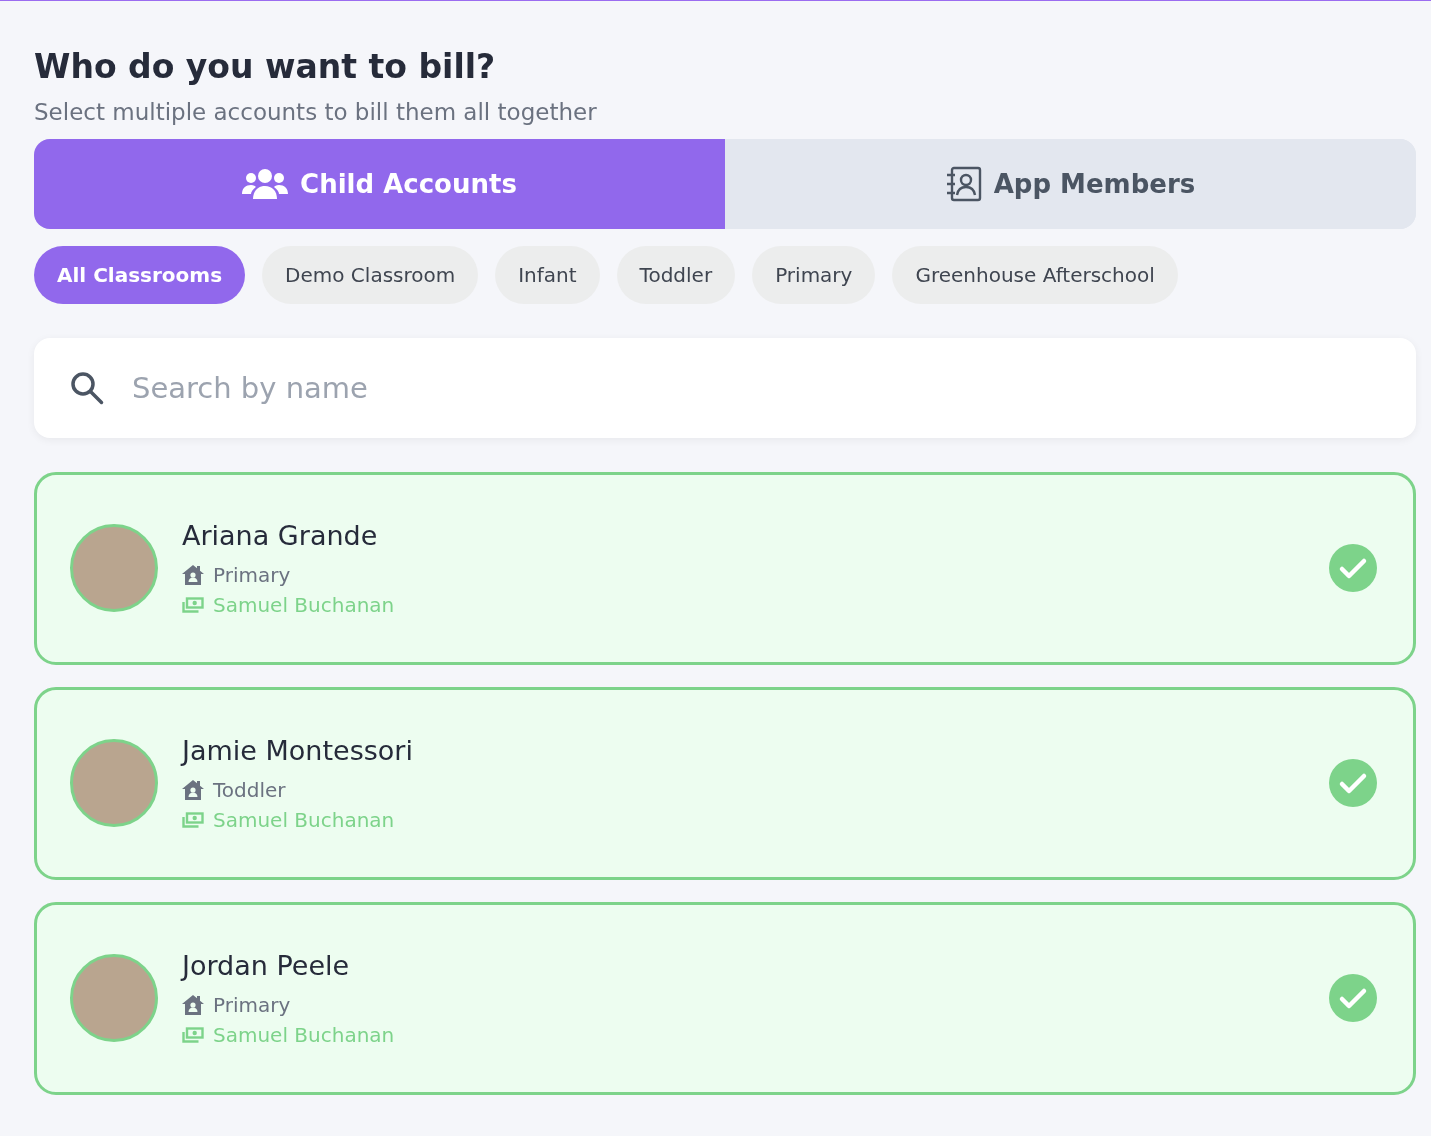 The height and width of the screenshot is (1136, 1431). I want to click on account-name: Jordan Peele, so click(266, 965).